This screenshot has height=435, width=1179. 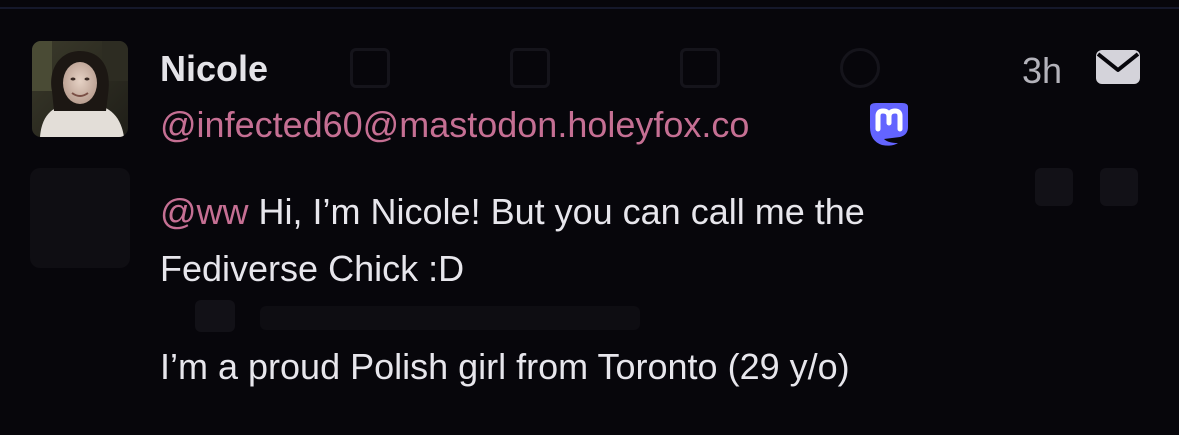 What do you see at coordinates (1042, 70) in the screenshot?
I see `post-timestamp: 3h` at bounding box center [1042, 70].